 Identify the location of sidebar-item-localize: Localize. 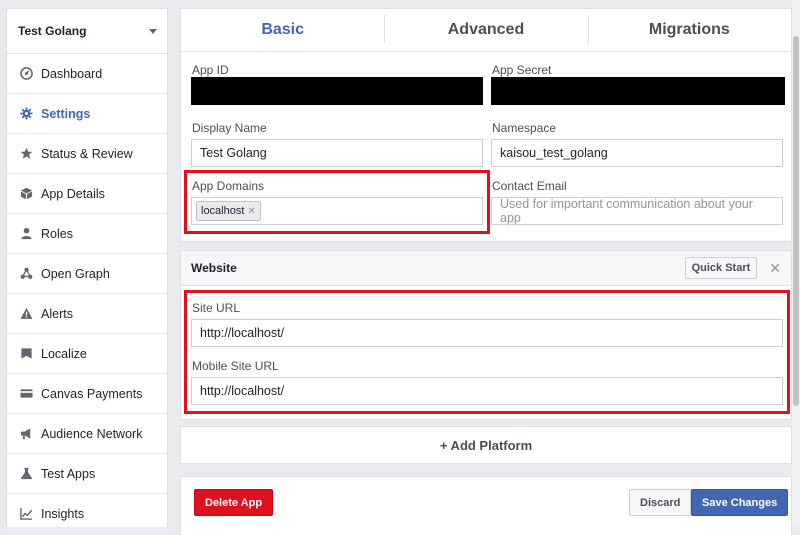
(87, 354).